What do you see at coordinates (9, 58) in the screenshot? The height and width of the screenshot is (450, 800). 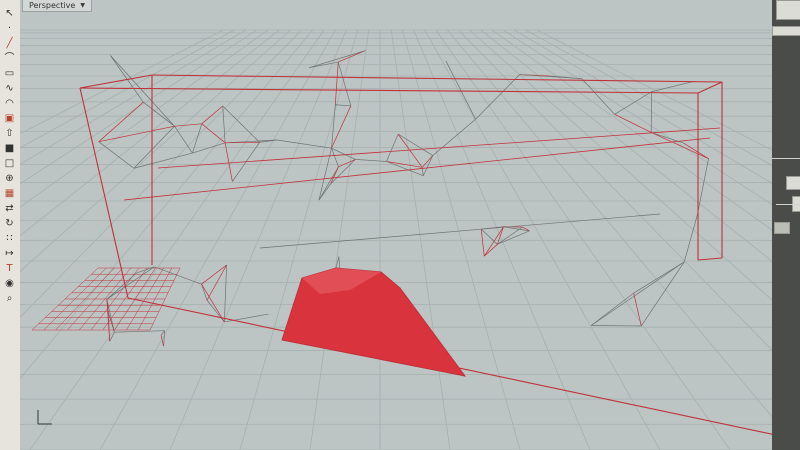 I see `polyline-icon: ⌒` at bounding box center [9, 58].